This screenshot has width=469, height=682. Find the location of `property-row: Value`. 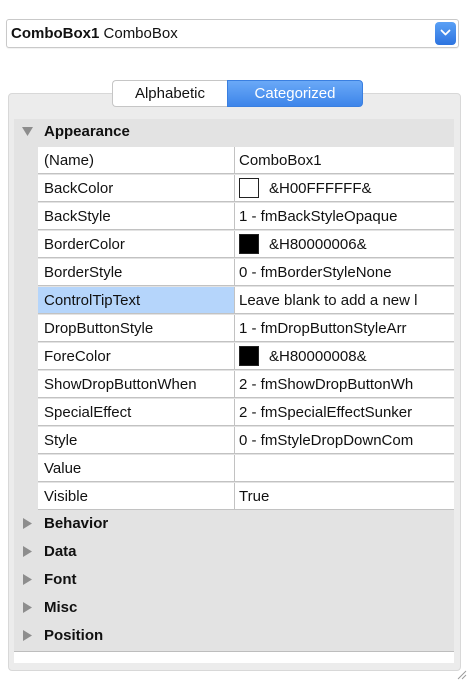

property-row: Value is located at coordinates (234, 469).